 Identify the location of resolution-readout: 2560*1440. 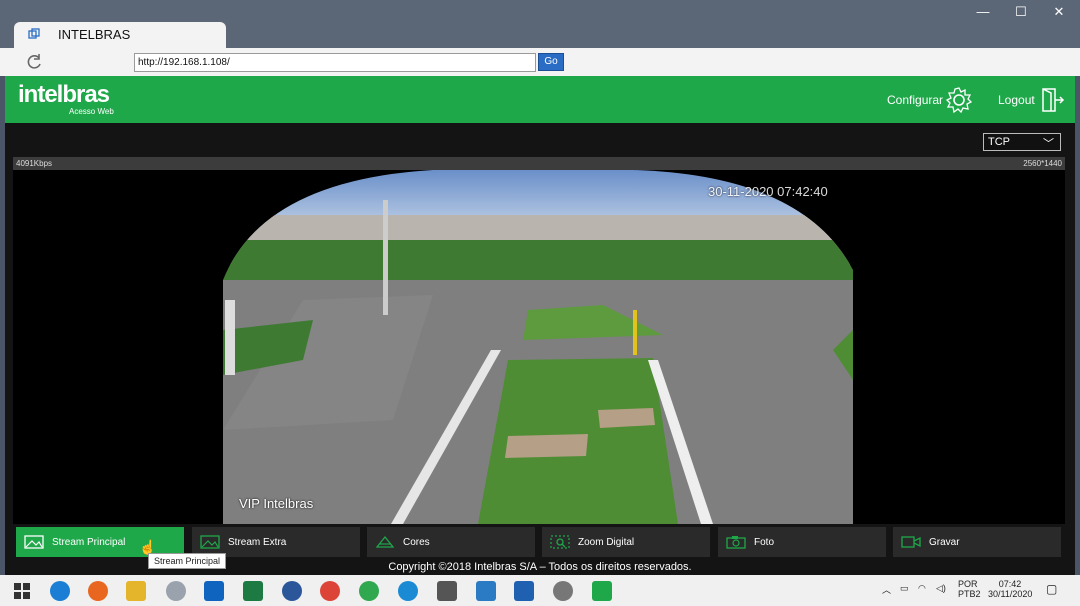
(1042, 163).